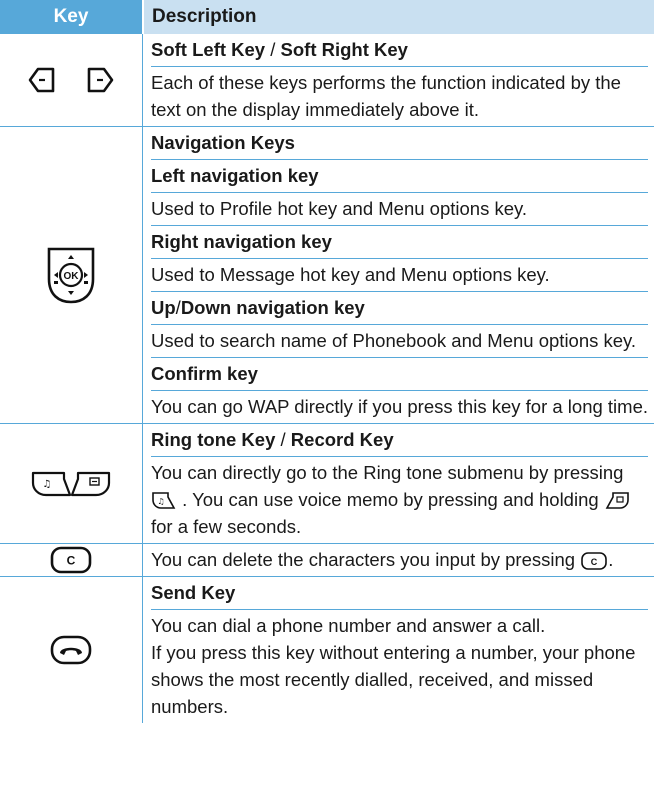  I want to click on record-key-inline-icon, so click(617, 501).